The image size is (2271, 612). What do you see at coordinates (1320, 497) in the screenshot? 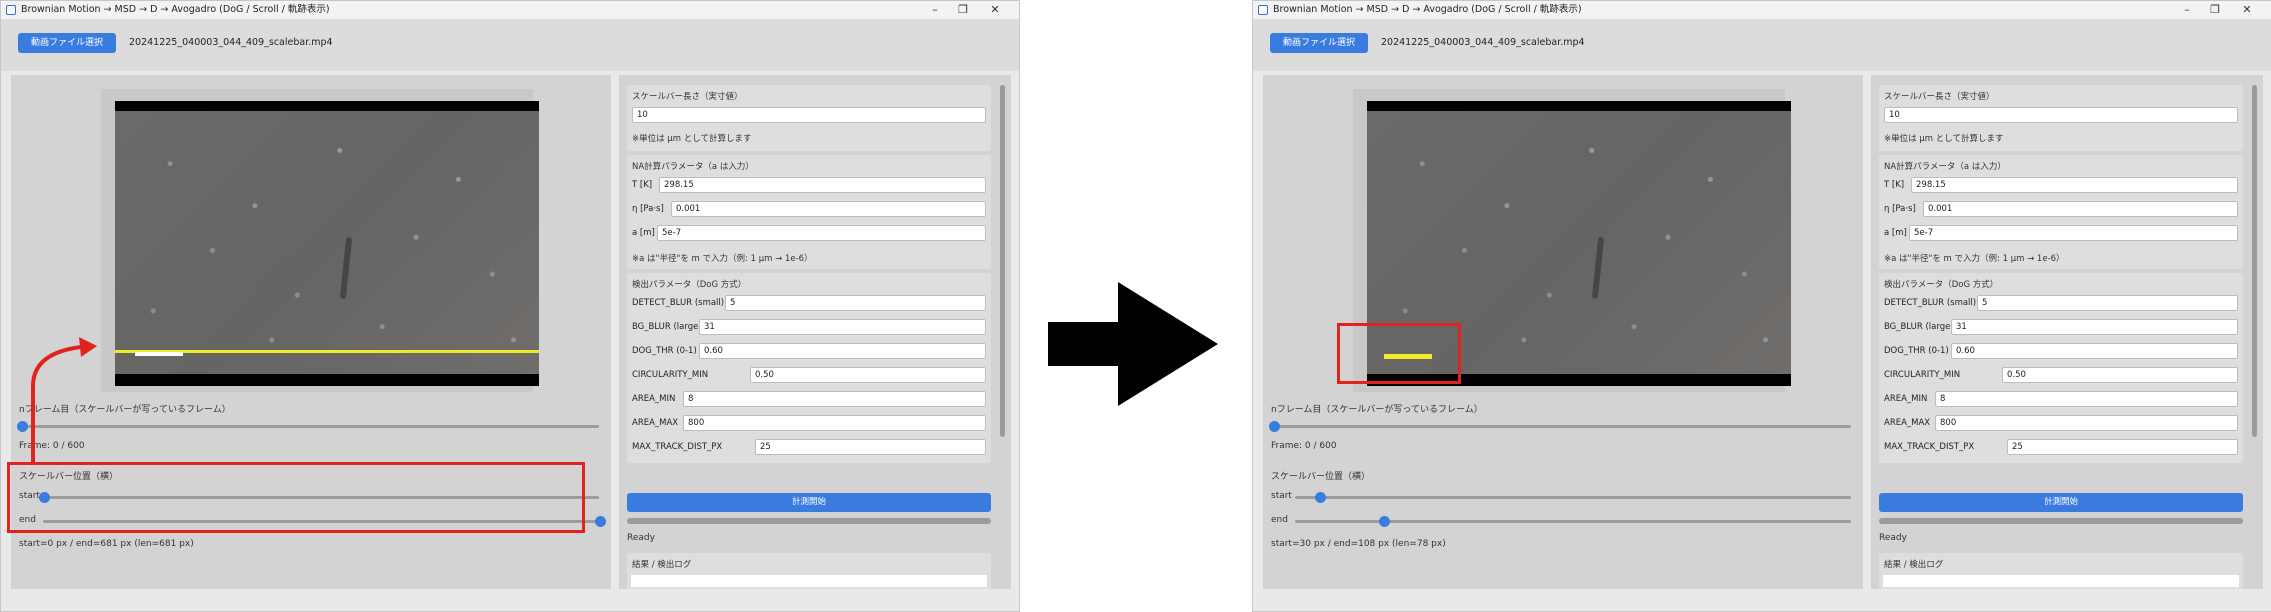
I see `start-slider-thumb` at bounding box center [1320, 497].